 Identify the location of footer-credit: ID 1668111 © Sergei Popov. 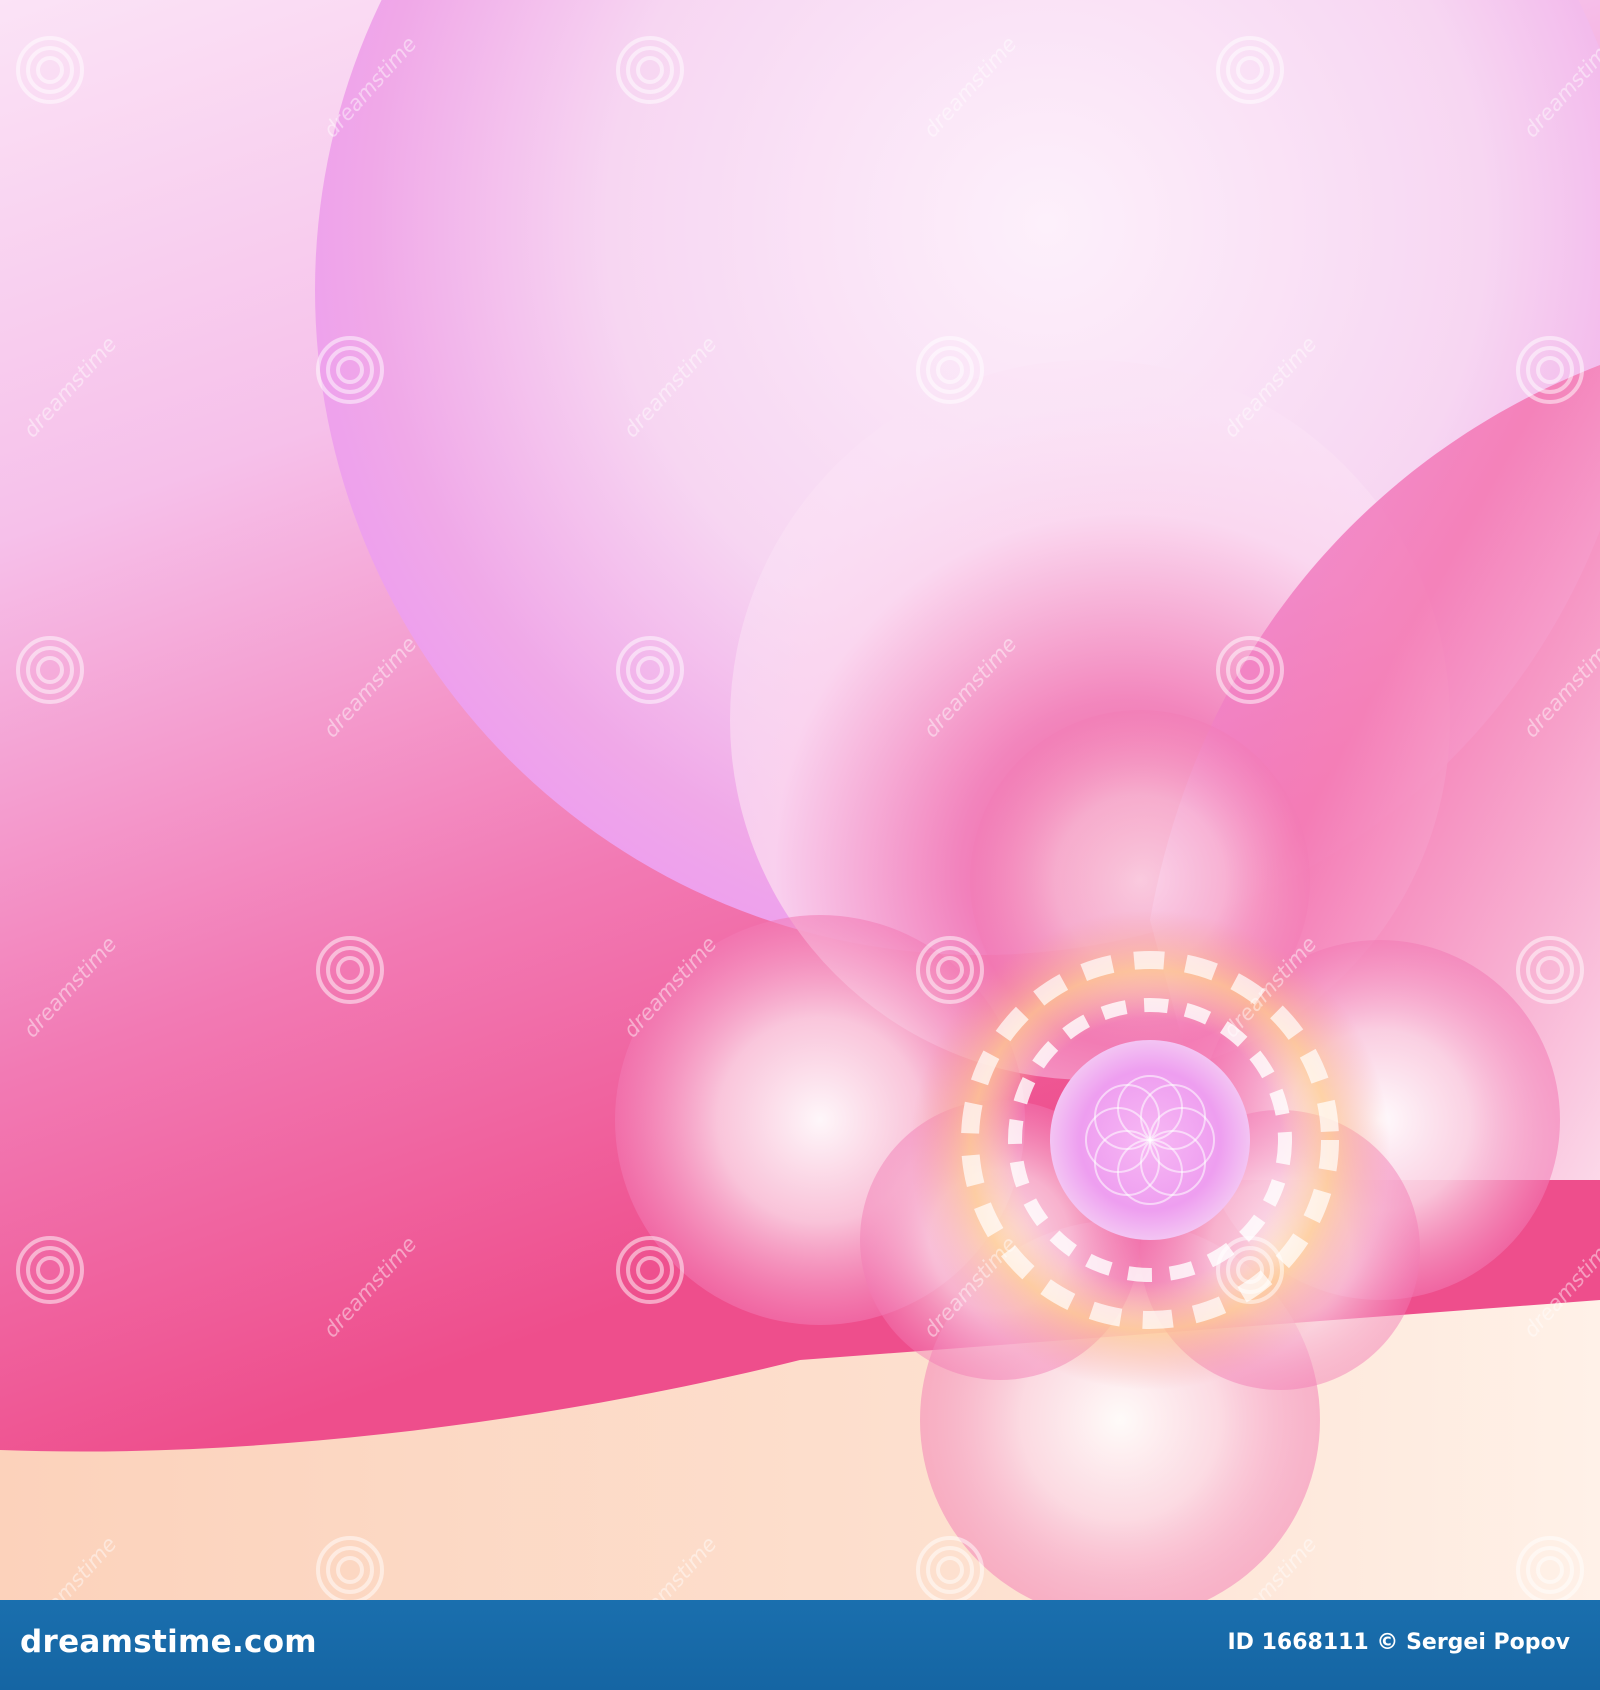
(1398, 1642).